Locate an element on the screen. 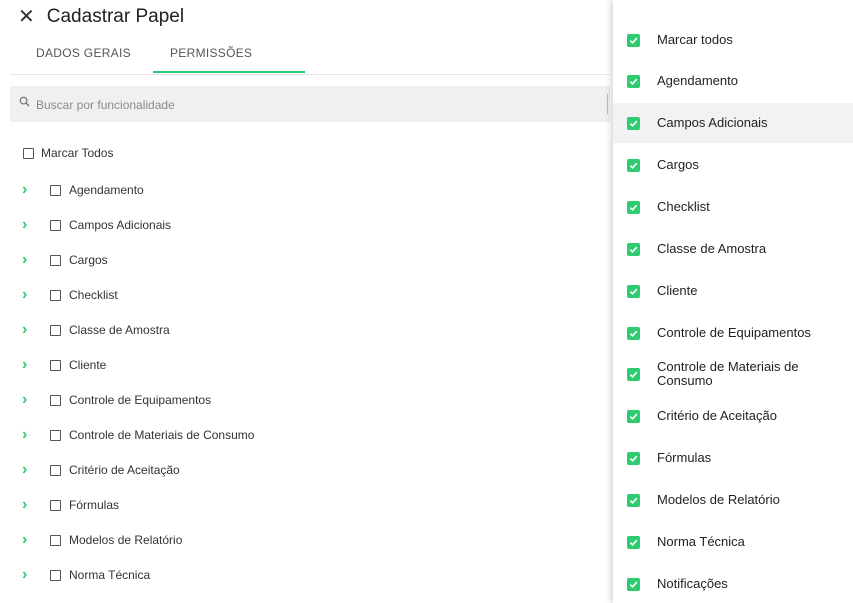 The height and width of the screenshot is (603, 853). close-icon: ✕ is located at coordinates (26, 17).